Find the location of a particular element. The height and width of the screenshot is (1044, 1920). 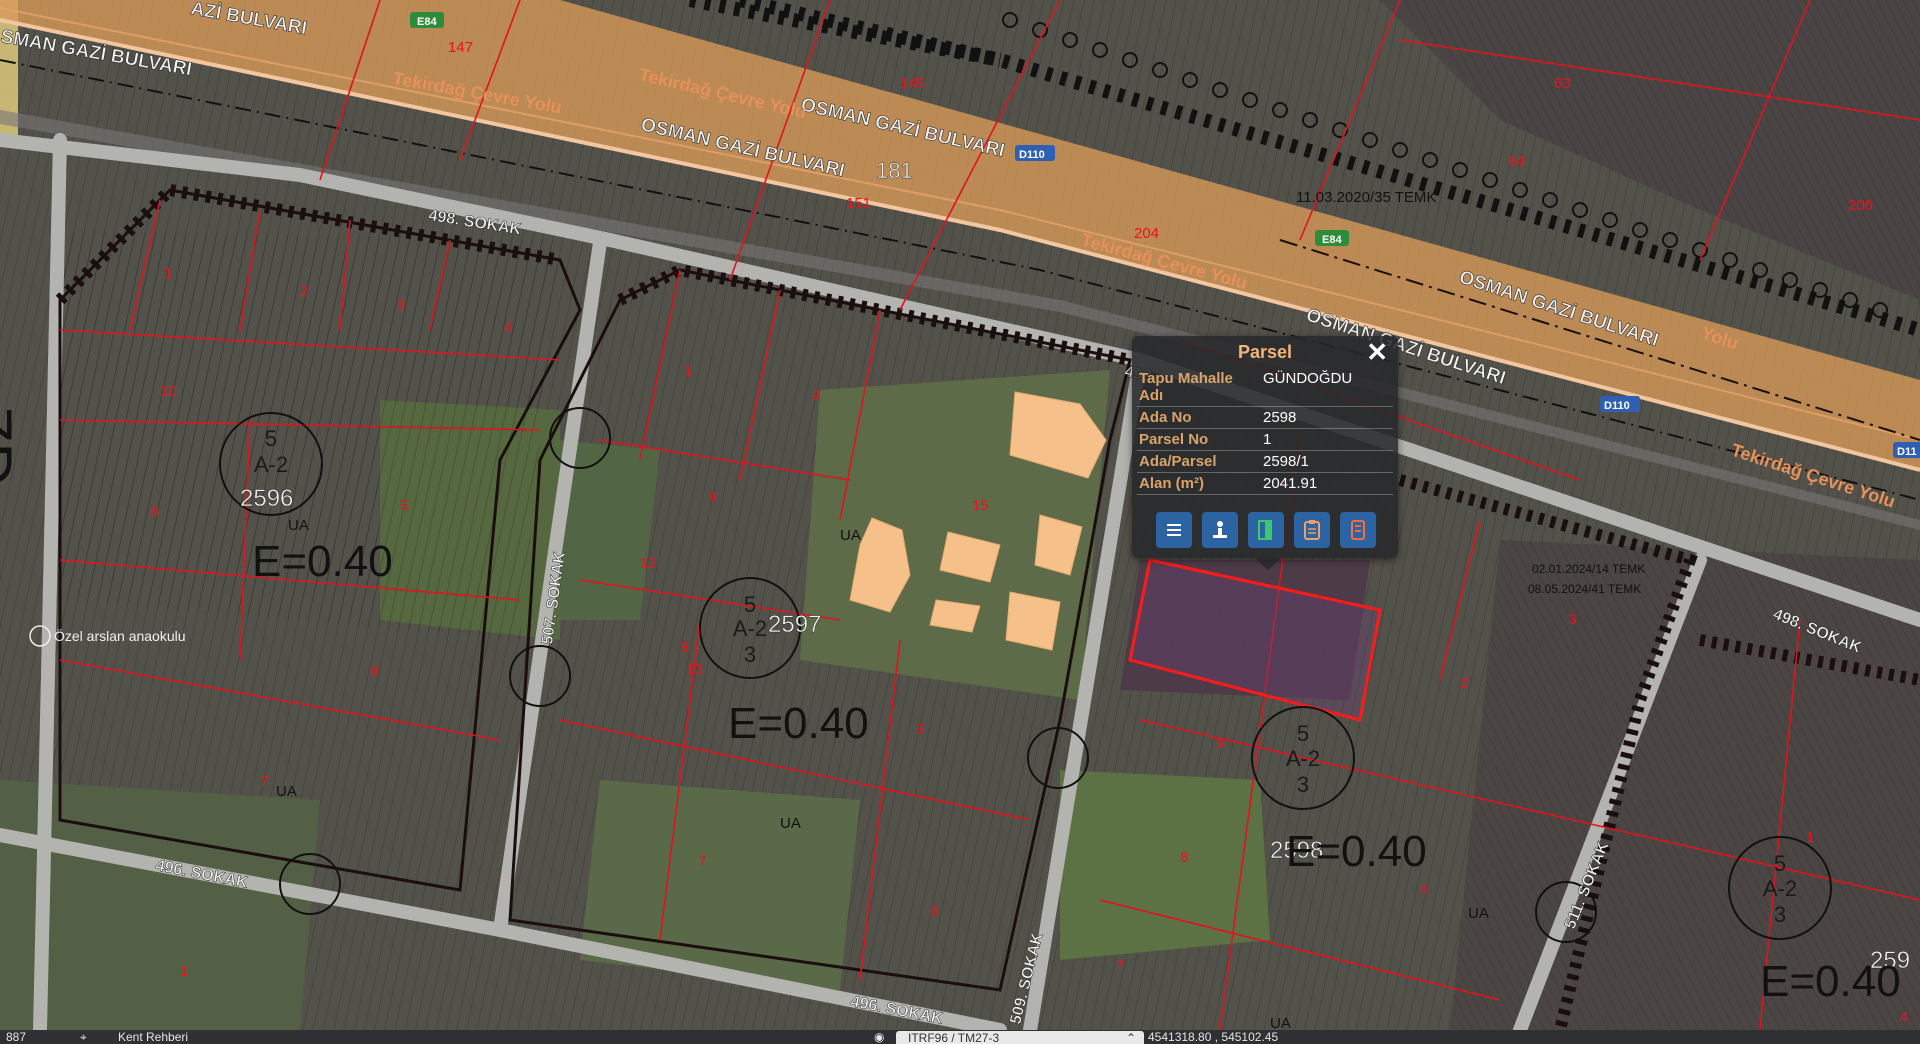

parcel-number: 63 is located at coordinates (1562, 83).